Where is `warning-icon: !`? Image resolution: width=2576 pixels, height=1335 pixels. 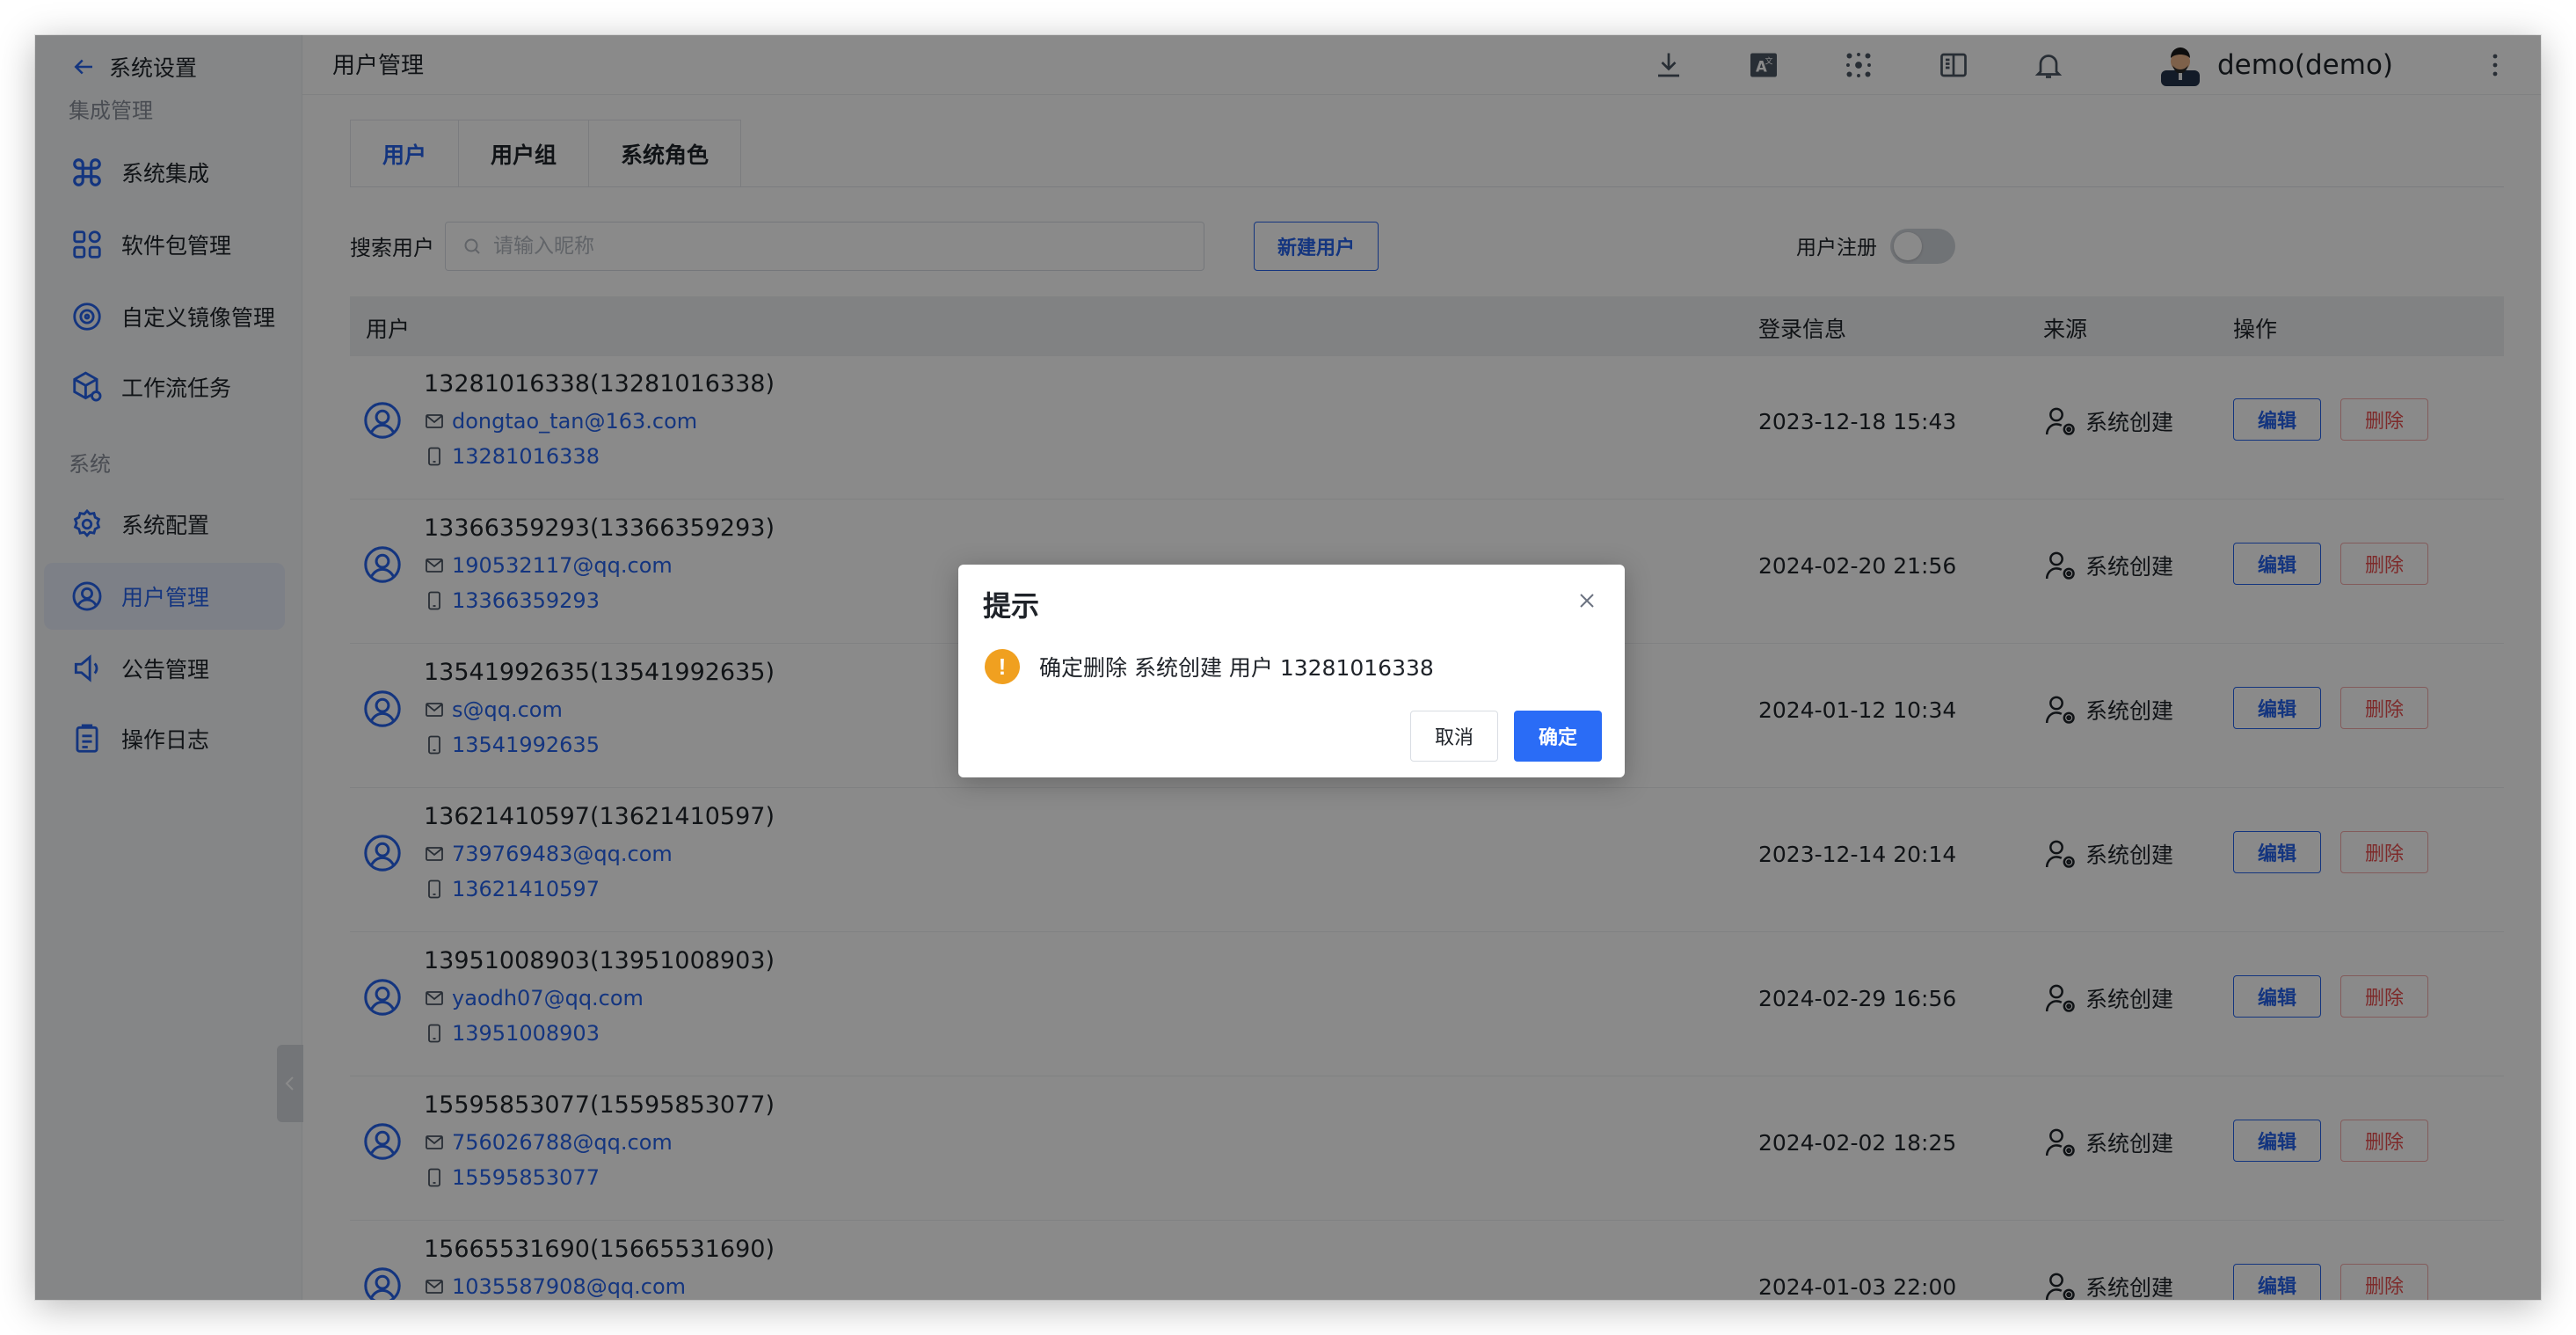
warning-icon: ! is located at coordinates (1002, 666).